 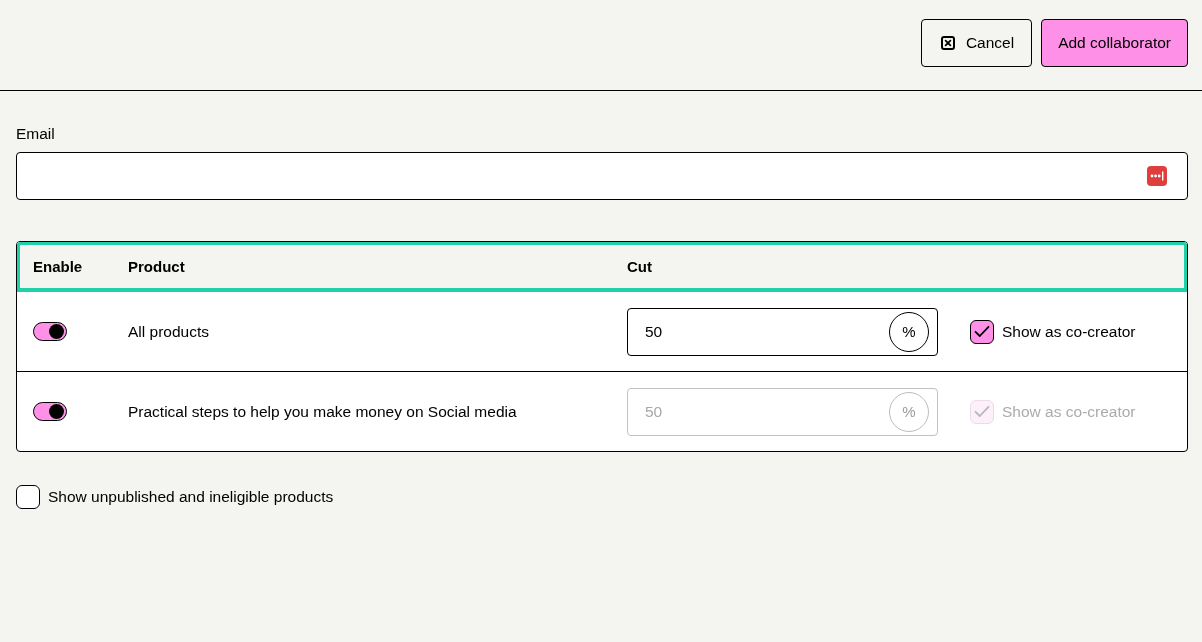 I want to click on cancel-button: Cancel, so click(x=976, y=43).